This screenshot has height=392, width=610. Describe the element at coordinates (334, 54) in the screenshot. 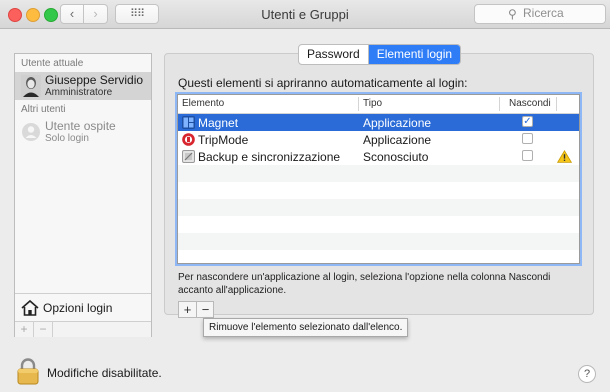

I see `tab-password: Password` at that location.